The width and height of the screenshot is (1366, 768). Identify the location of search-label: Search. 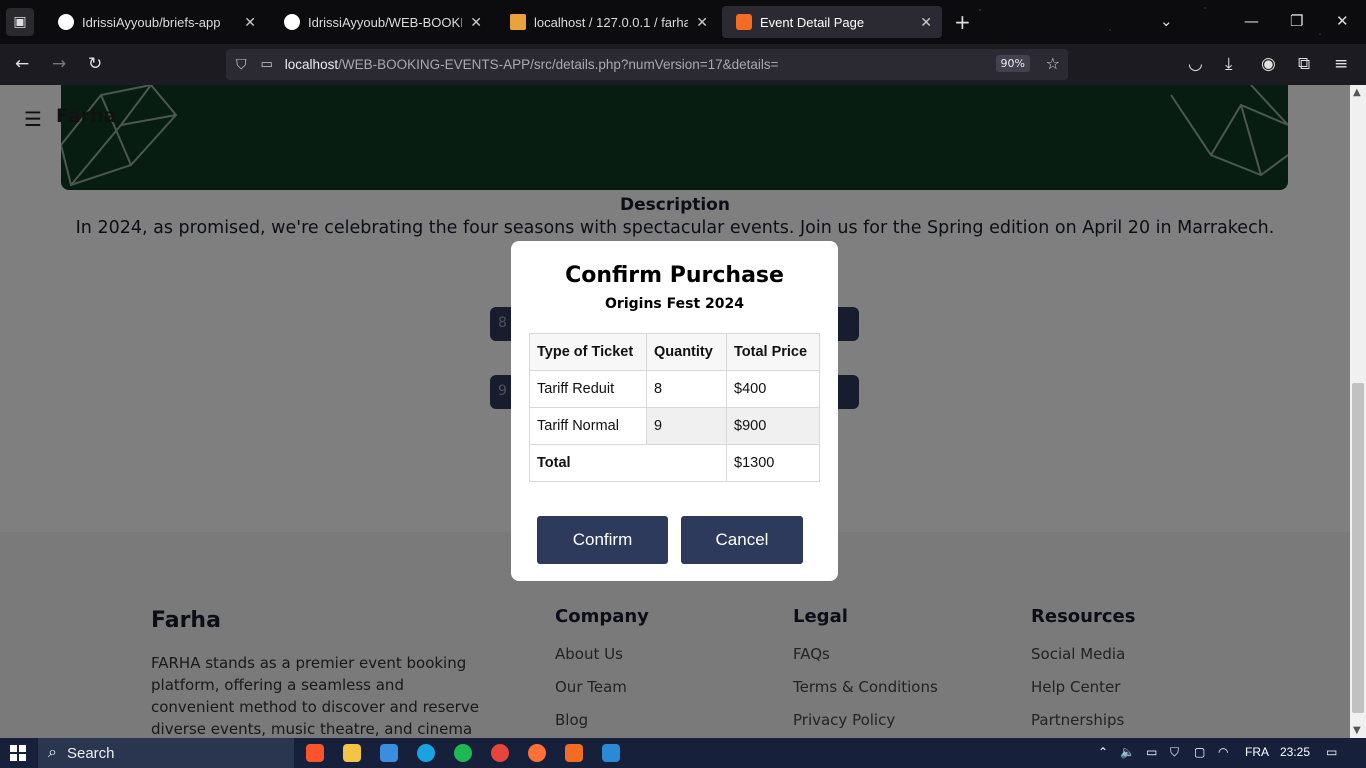
(90, 753).